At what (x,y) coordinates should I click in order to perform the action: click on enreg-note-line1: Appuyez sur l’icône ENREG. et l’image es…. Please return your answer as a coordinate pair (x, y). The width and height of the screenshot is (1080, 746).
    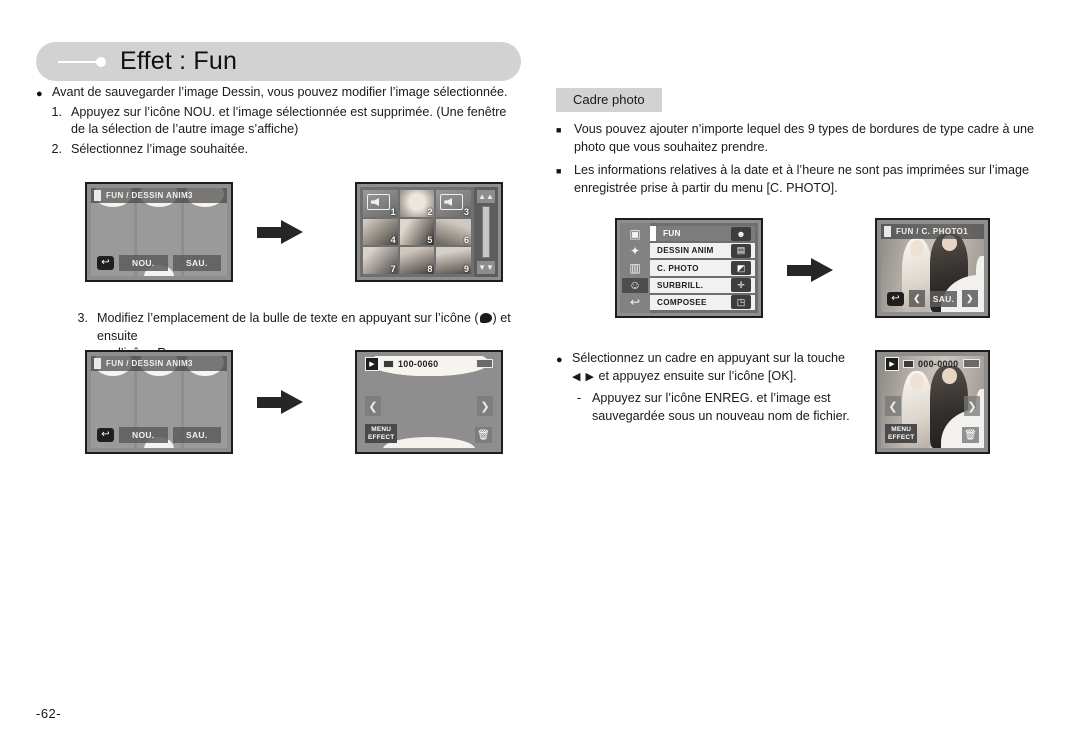
    Looking at the image, I should click on (711, 398).